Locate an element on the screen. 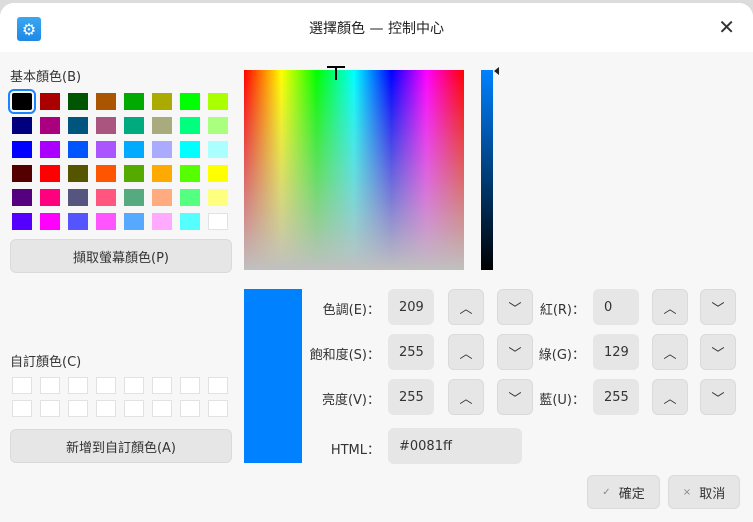 Image resolution: width=753 pixels, height=522 pixels. basic-colors-label: 基本顏色(B) is located at coordinates (46, 77).